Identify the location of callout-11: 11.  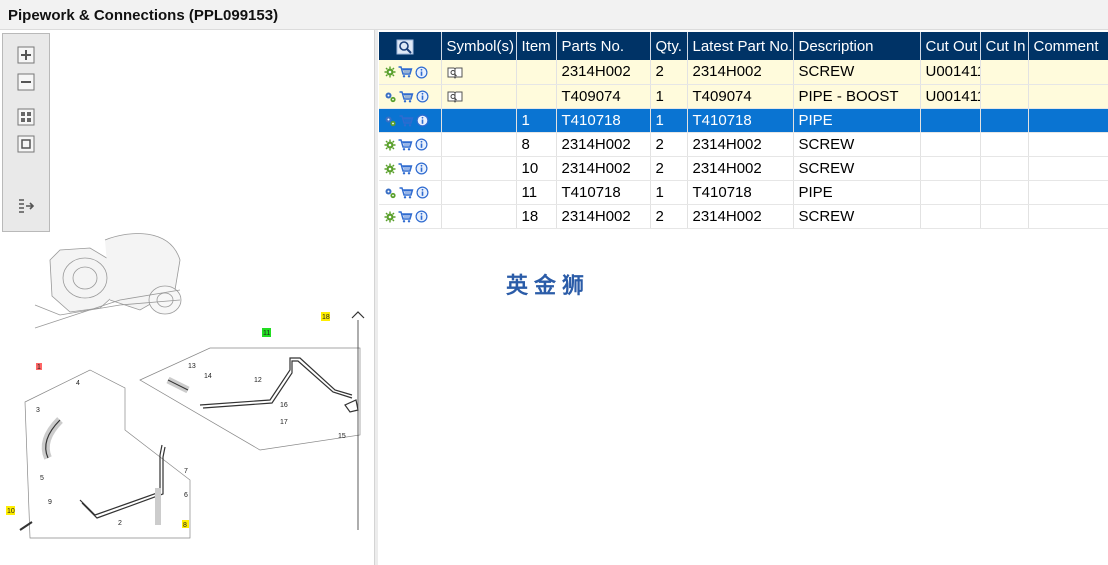
(266, 333).